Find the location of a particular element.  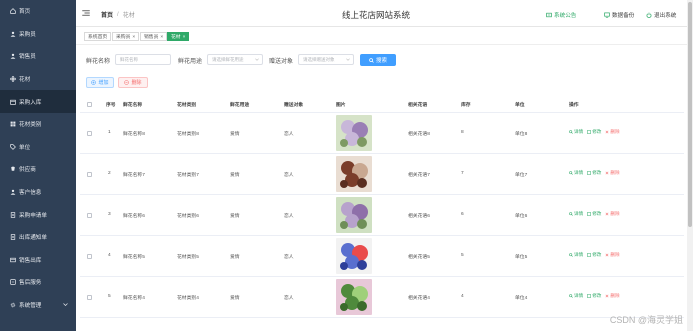

use-select: 请选择鲜花用途 is located at coordinates (235, 59).